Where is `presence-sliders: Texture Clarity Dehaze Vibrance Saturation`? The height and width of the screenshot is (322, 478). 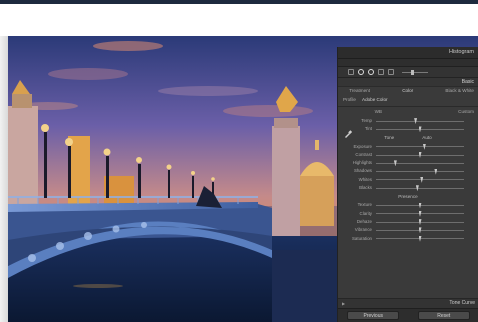 presence-sliders: Texture Clarity Dehaze Vibrance Saturation is located at coordinates (408, 221).